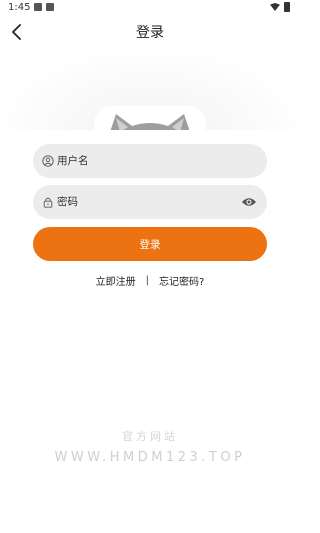  Describe the element at coordinates (150, 457) in the screenshot. I see `watermark-url: WWW.HMDM123.TOP` at that location.